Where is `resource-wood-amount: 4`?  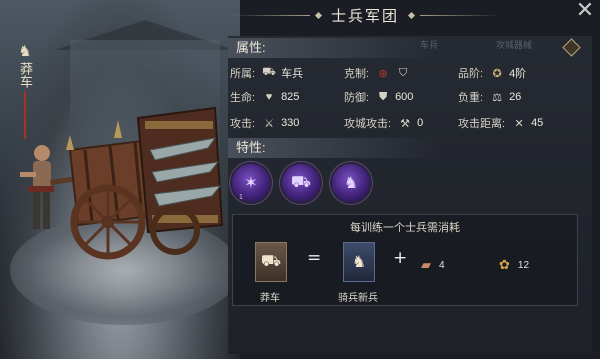
resource-wood-amount: 4 is located at coordinates (442, 265).